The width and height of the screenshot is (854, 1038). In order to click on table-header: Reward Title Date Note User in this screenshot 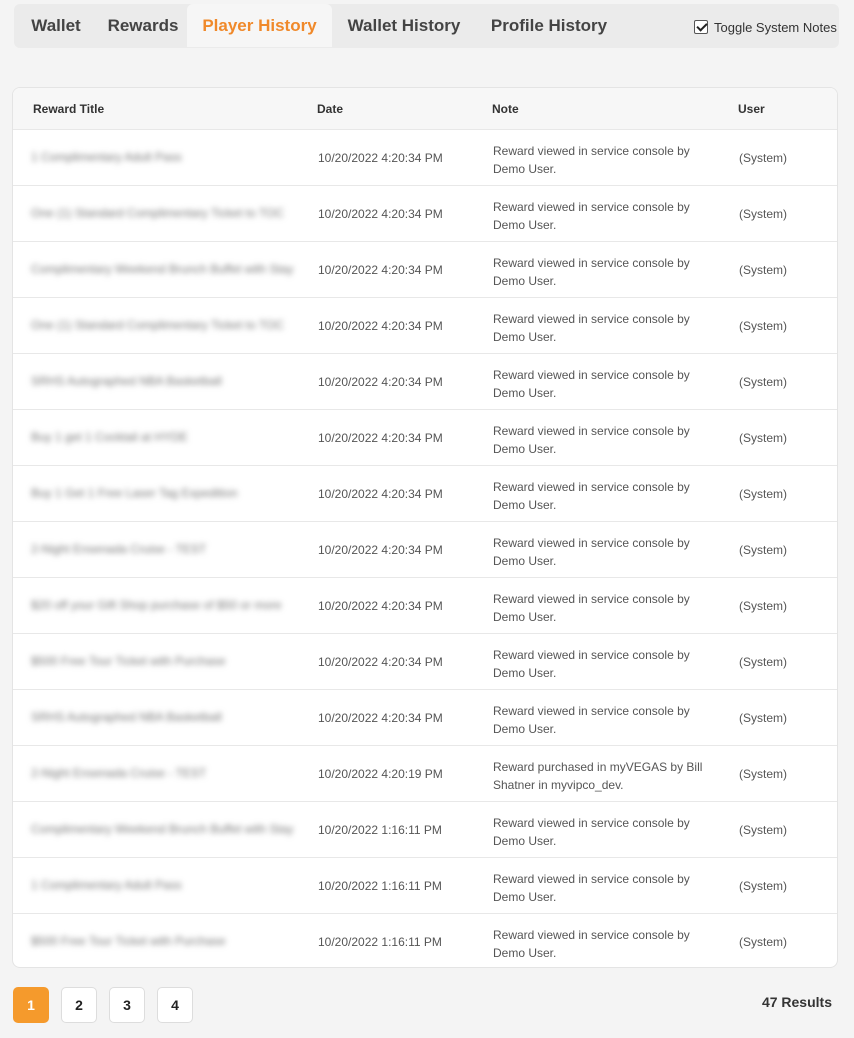, I will do `click(425, 108)`.